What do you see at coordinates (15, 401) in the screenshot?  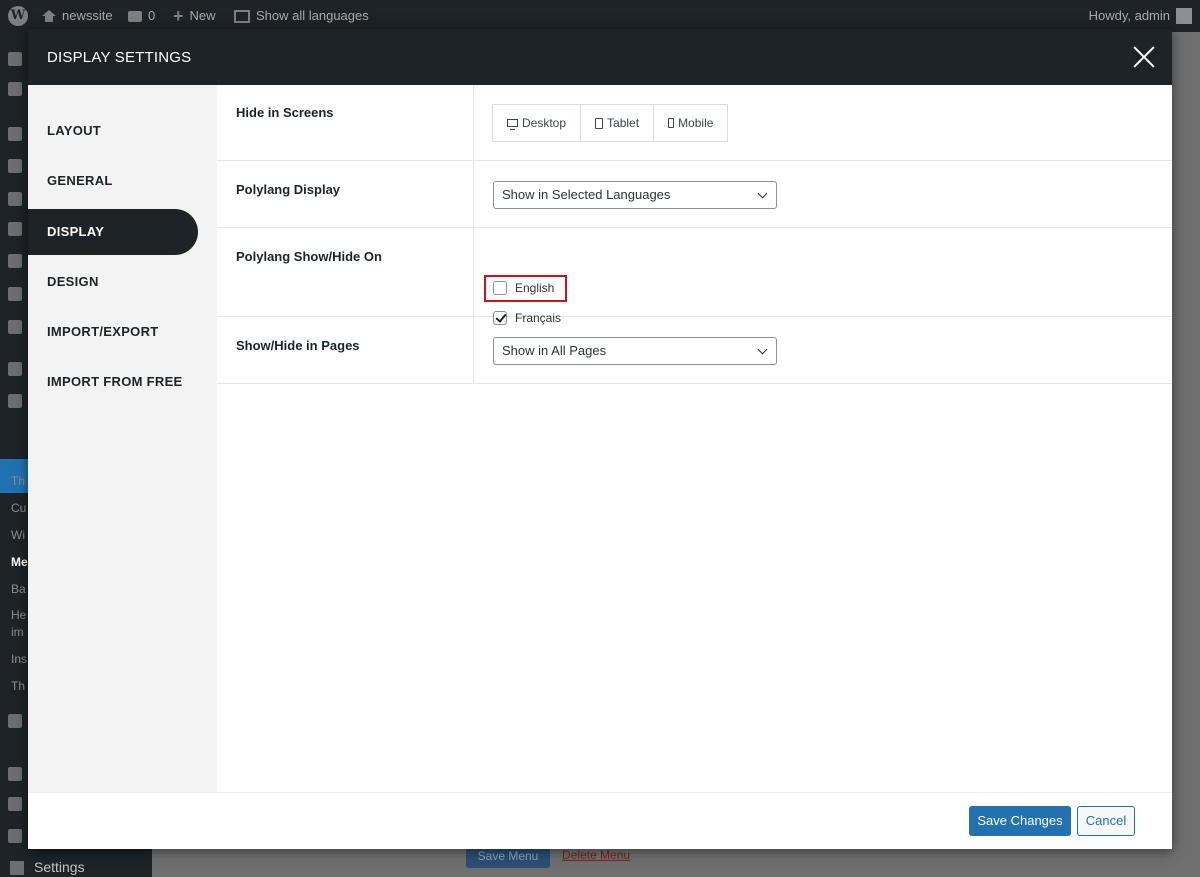 I see `folder-icon` at bounding box center [15, 401].